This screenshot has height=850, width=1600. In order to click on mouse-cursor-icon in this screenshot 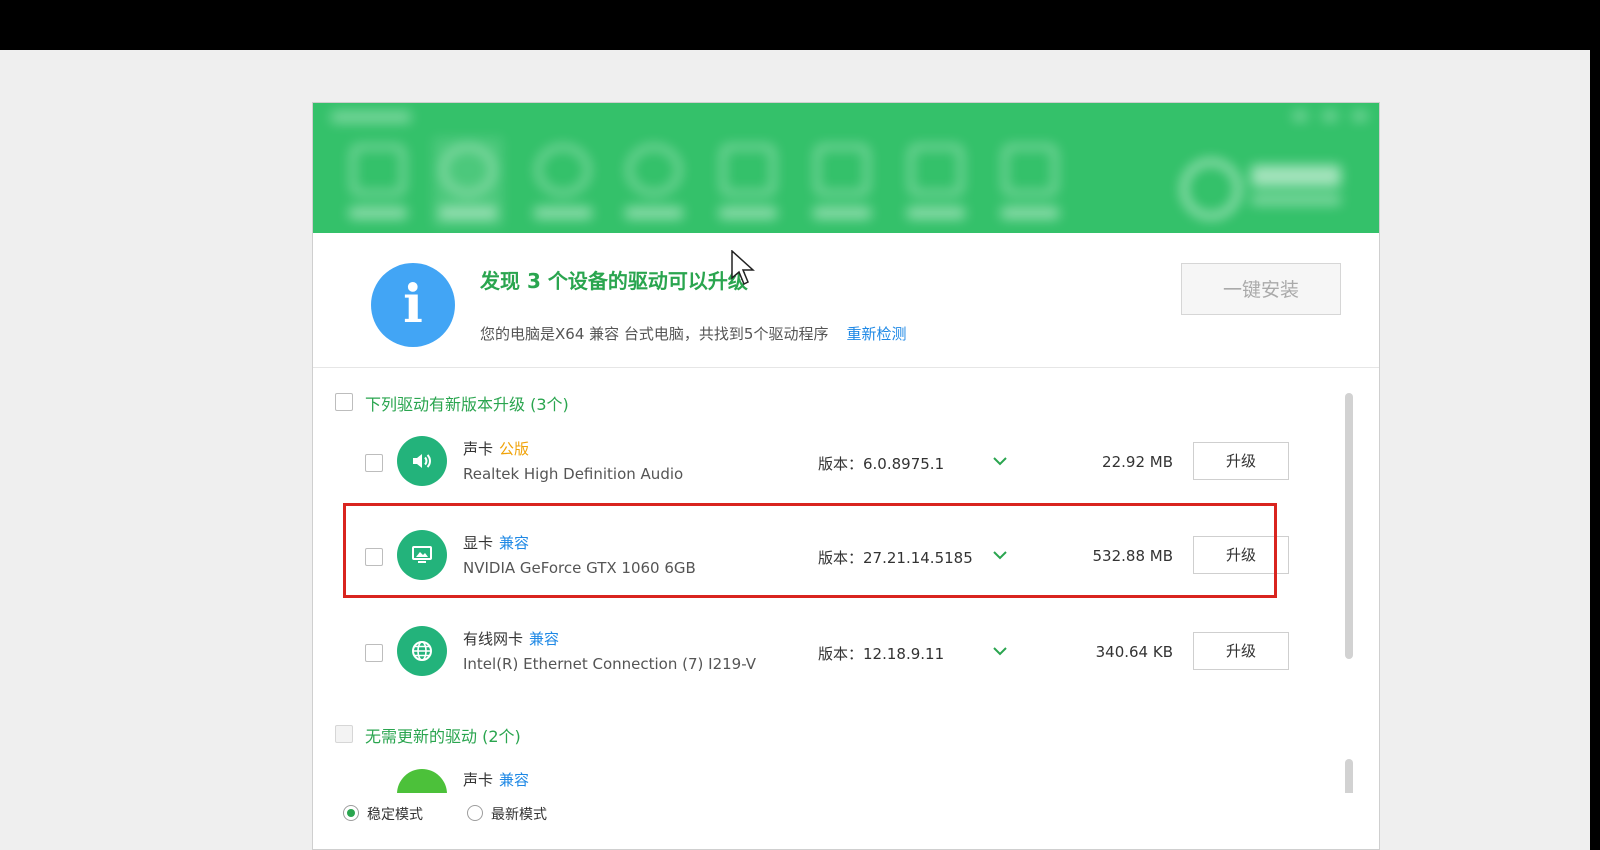, I will do `click(743, 268)`.